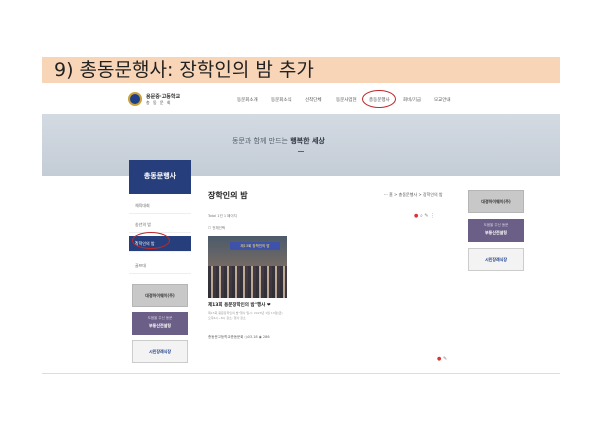  I want to click on right-banner-daekyung: 대경하이웨이(주), so click(496, 201).